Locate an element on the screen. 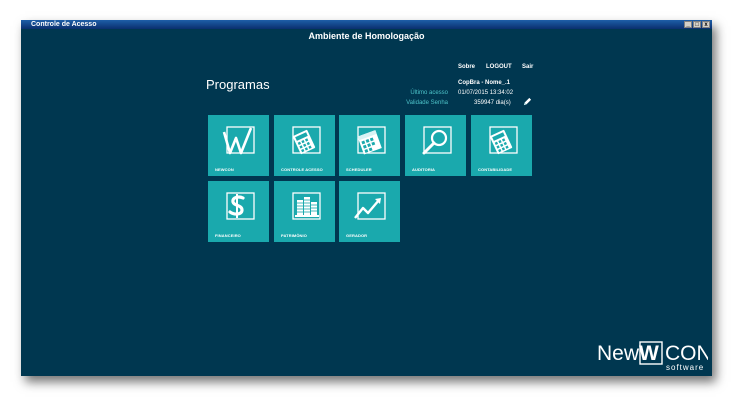  password-validity-label: Validade Senha is located at coordinates (427, 103).